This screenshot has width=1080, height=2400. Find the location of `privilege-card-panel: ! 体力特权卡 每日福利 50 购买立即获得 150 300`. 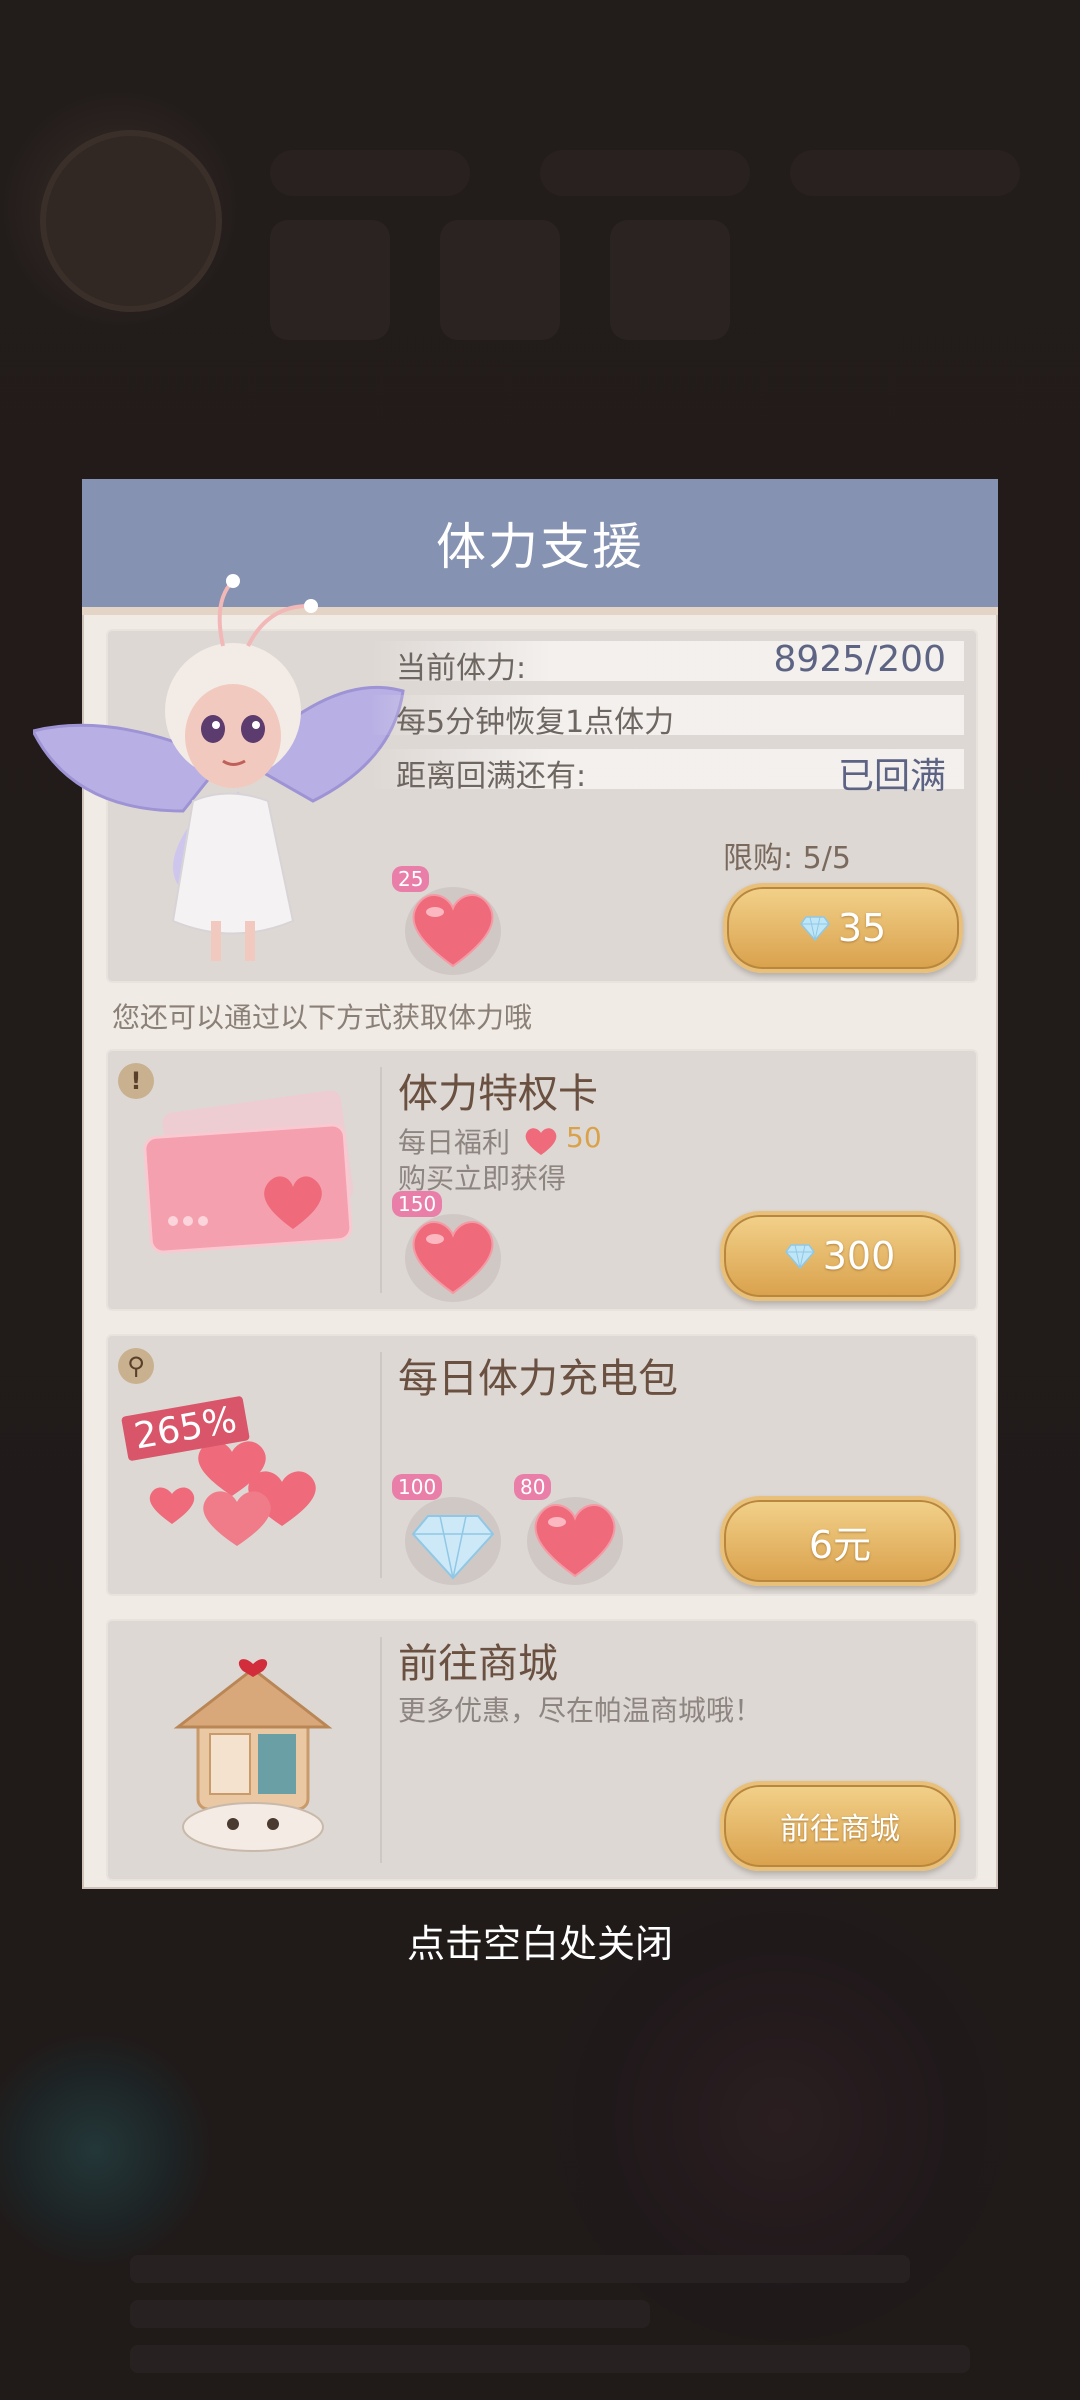

privilege-card-panel: ! 体力特权卡 每日福利 50 购买立即获得 150 300 is located at coordinates (542, 1180).